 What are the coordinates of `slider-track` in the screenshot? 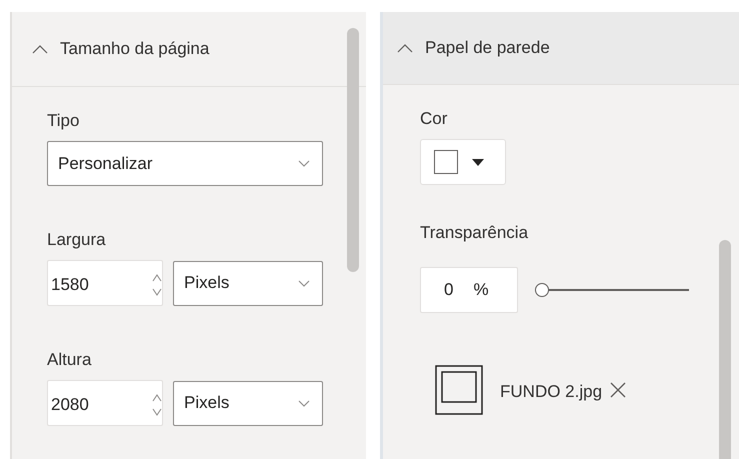 It's located at (612, 290).